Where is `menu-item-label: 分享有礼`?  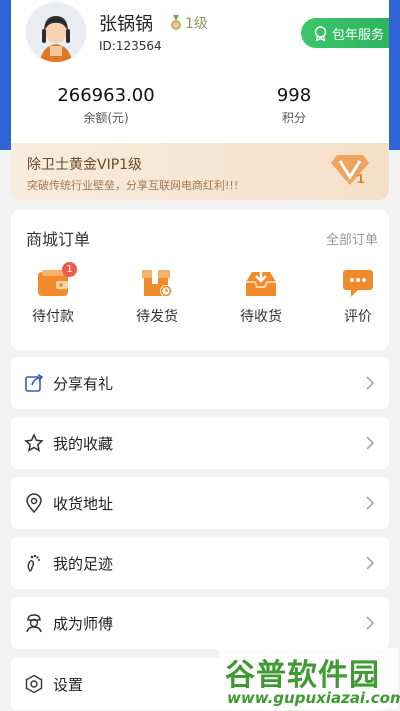
menu-item-label: 分享有礼 is located at coordinates (83, 383).